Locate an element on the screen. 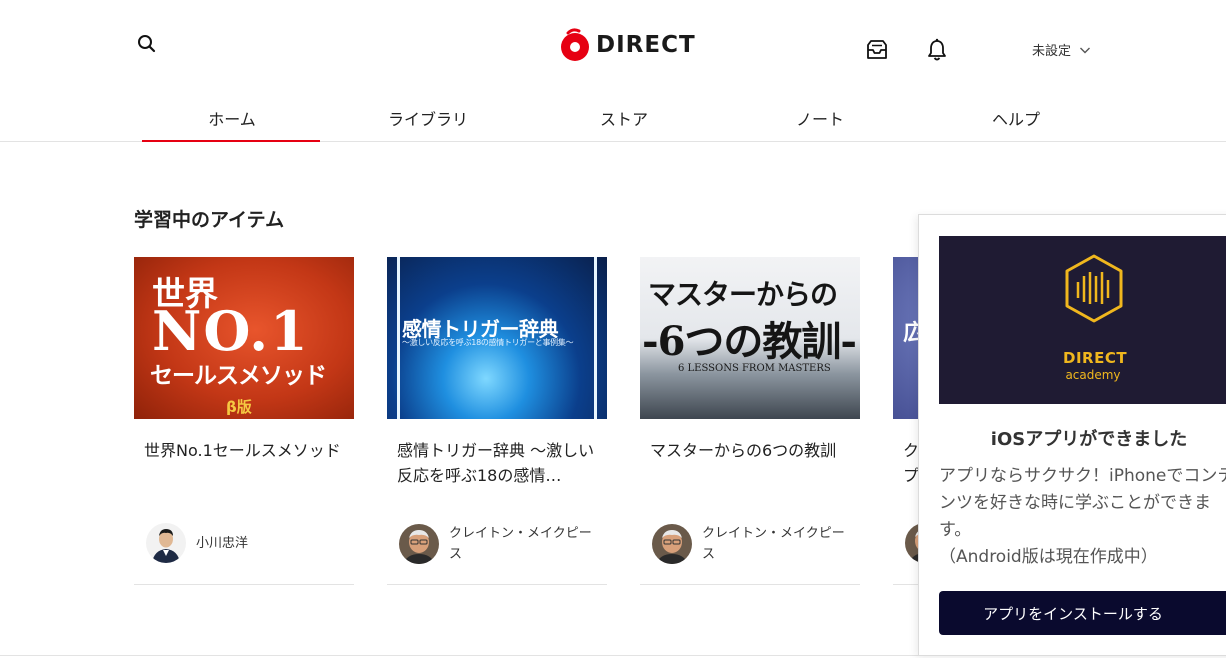 The height and width of the screenshot is (658, 1226). install-app-button: アプリをインストールする is located at coordinates (1082, 613).